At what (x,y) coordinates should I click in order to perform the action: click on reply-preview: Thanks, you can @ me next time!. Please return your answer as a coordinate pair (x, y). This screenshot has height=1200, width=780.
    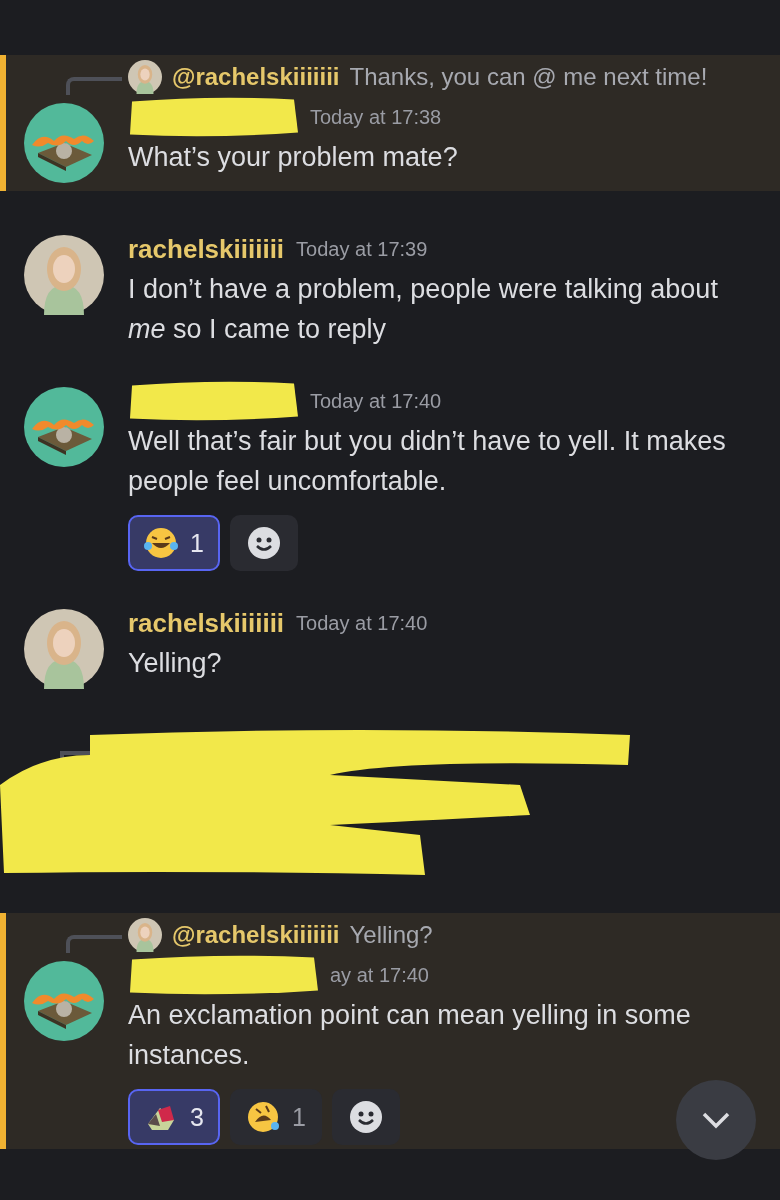
    Looking at the image, I should click on (528, 77).